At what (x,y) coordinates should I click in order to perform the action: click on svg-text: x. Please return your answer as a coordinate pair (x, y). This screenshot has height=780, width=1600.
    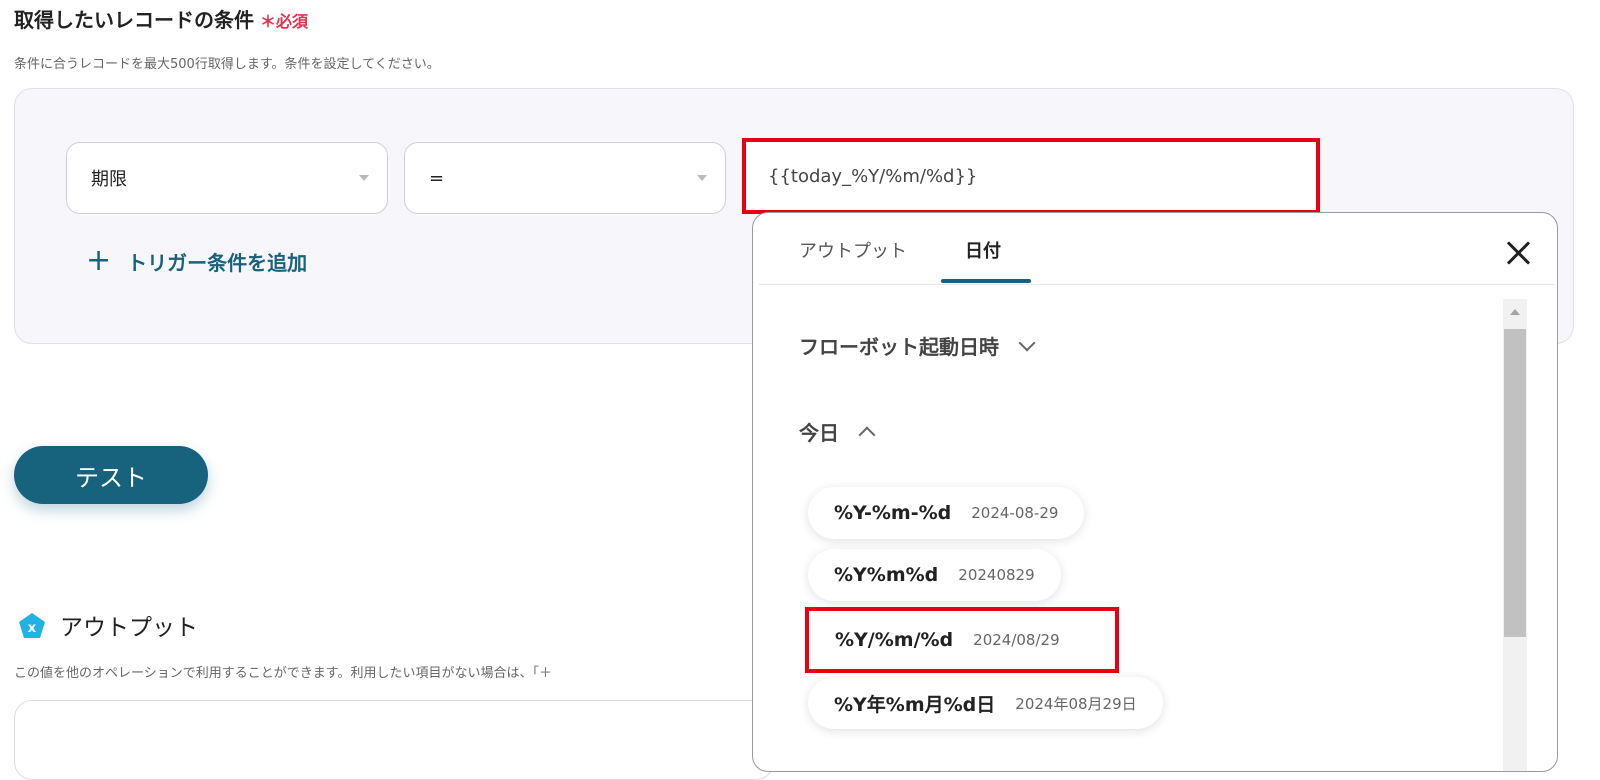
    Looking at the image, I should click on (32, 628).